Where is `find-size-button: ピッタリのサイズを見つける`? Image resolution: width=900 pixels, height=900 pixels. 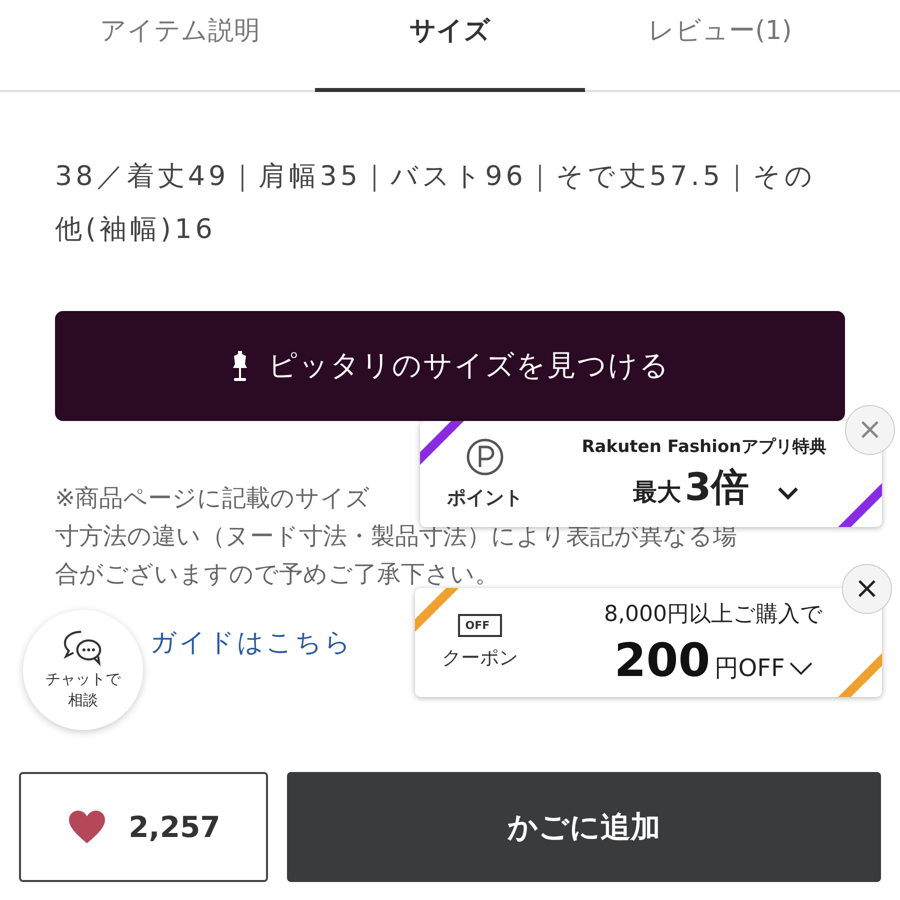
find-size-button: ピッタリのサイズを見つける is located at coordinates (450, 366).